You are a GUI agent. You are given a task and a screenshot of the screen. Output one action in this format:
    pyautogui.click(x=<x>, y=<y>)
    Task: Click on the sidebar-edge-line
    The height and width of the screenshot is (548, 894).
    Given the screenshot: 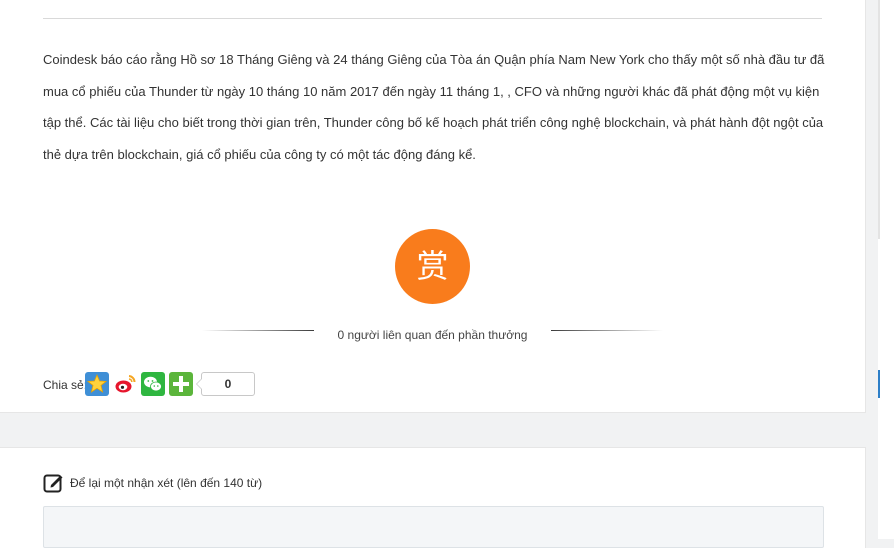 What is the action you would take?
    pyautogui.click(x=879, y=119)
    